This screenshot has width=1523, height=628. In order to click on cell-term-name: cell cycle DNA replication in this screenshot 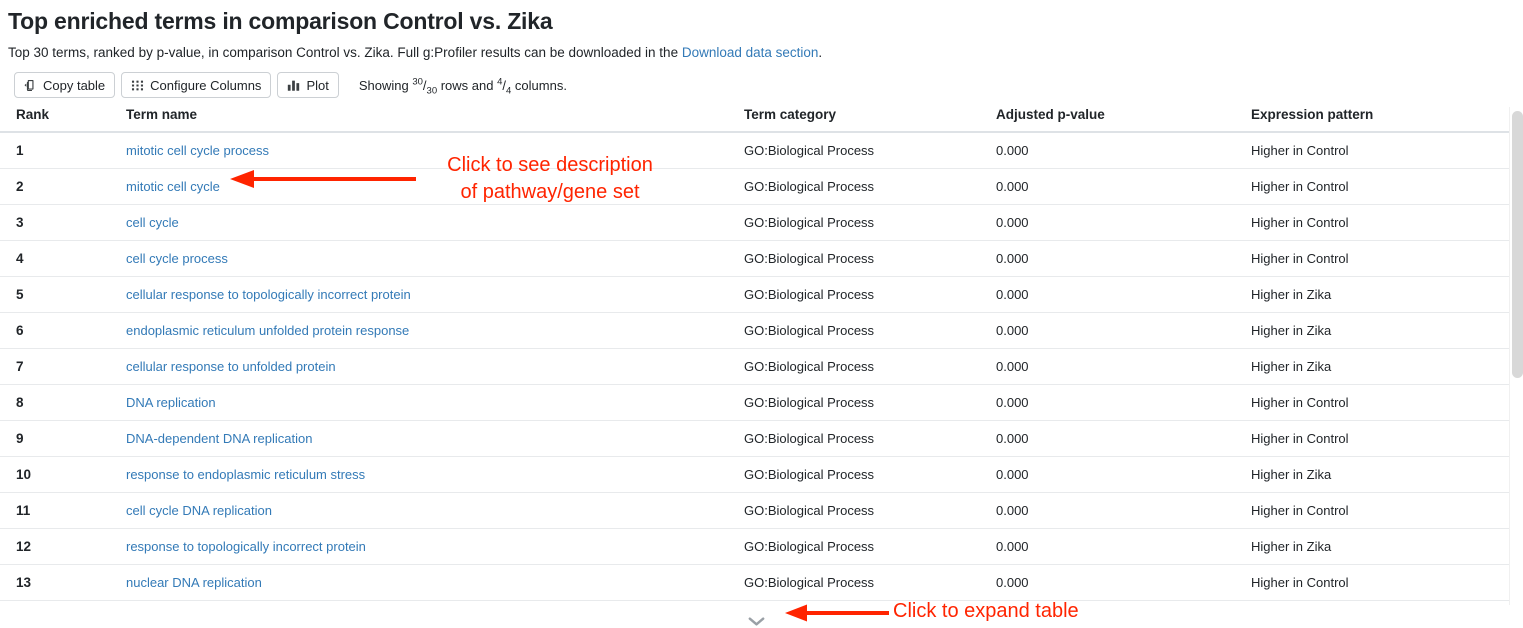, I will do `click(427, 510)`.